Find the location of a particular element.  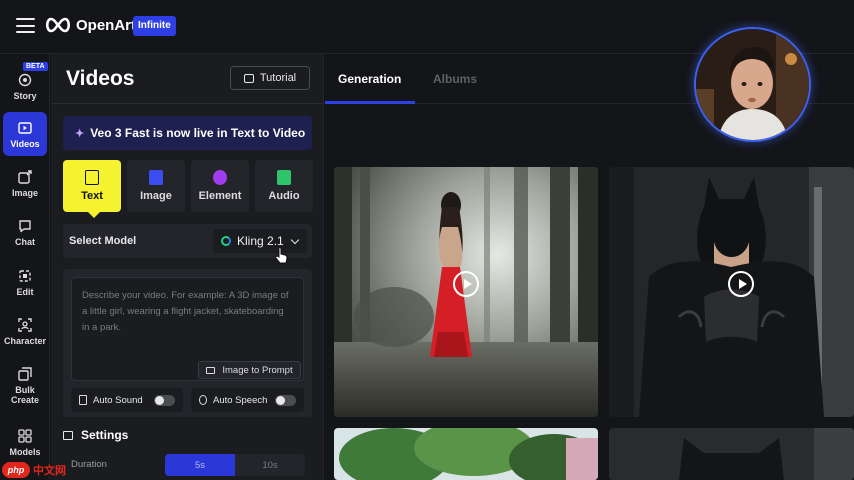

file-audio-icon is located at coordinates (83, 400).